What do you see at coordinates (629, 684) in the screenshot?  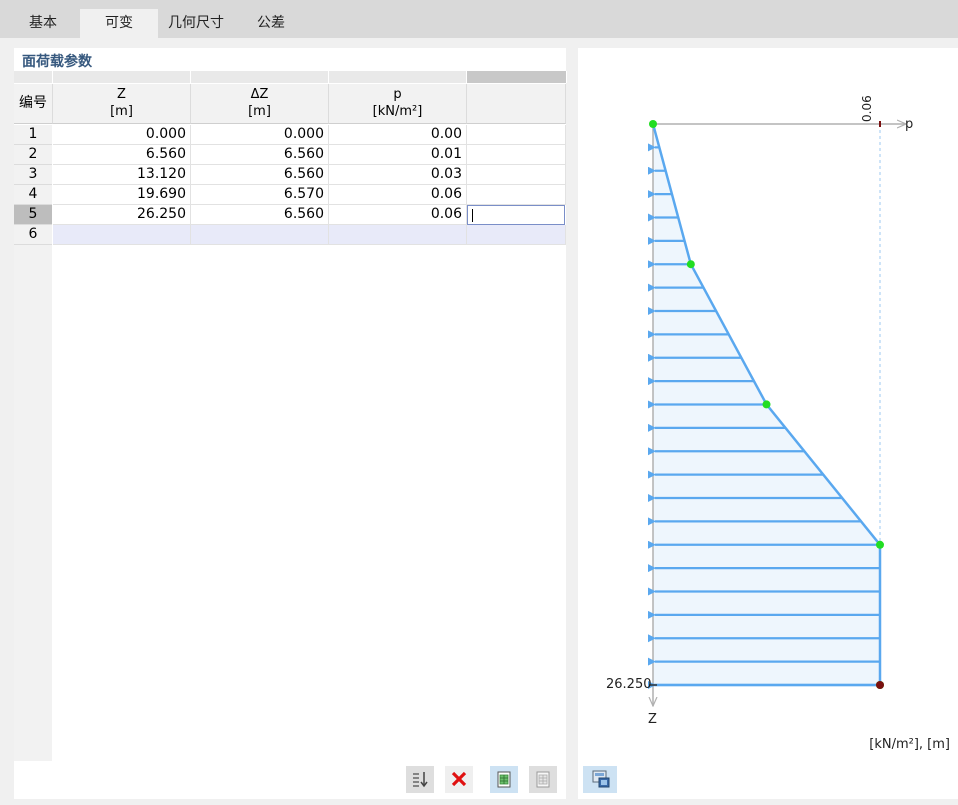 I see `max-z-label: 26.250` at bounding box center [629, 684].